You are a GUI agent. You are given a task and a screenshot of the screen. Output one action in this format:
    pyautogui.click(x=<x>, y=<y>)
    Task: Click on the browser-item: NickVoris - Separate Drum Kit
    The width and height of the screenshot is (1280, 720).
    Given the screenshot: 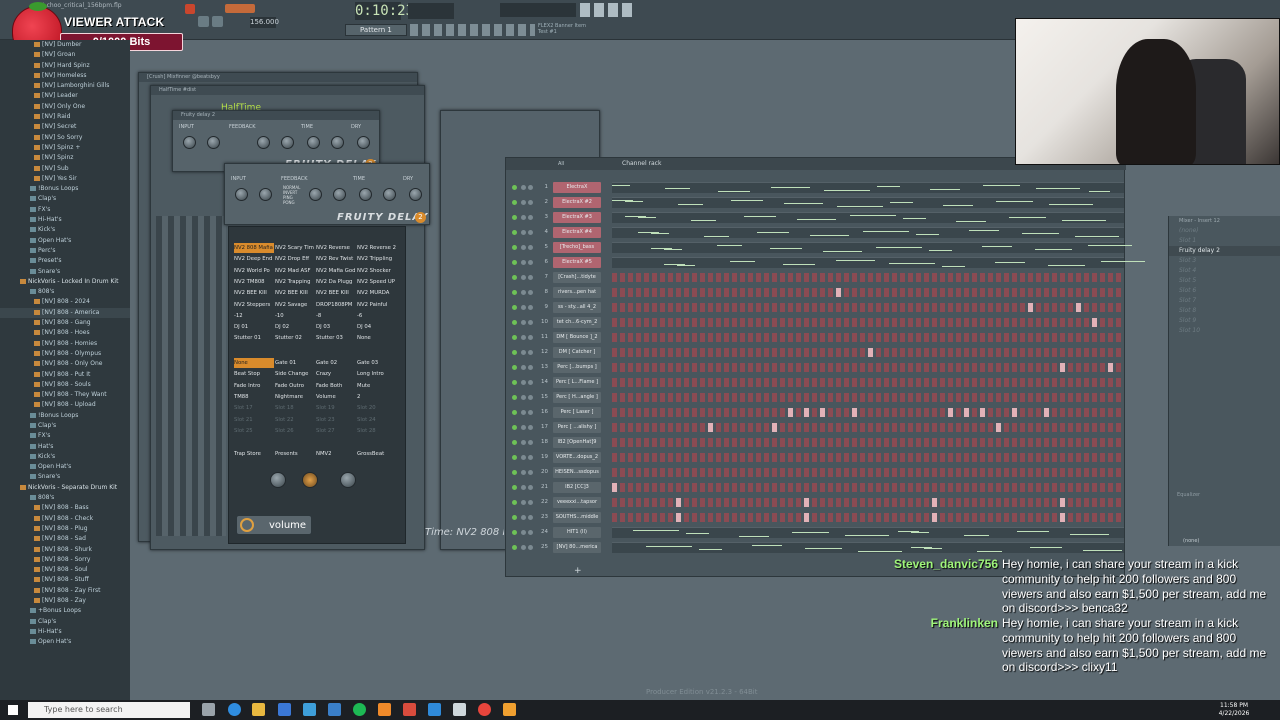 What is the action you would take?
    pyautogui.click(x=65, y=488)
    